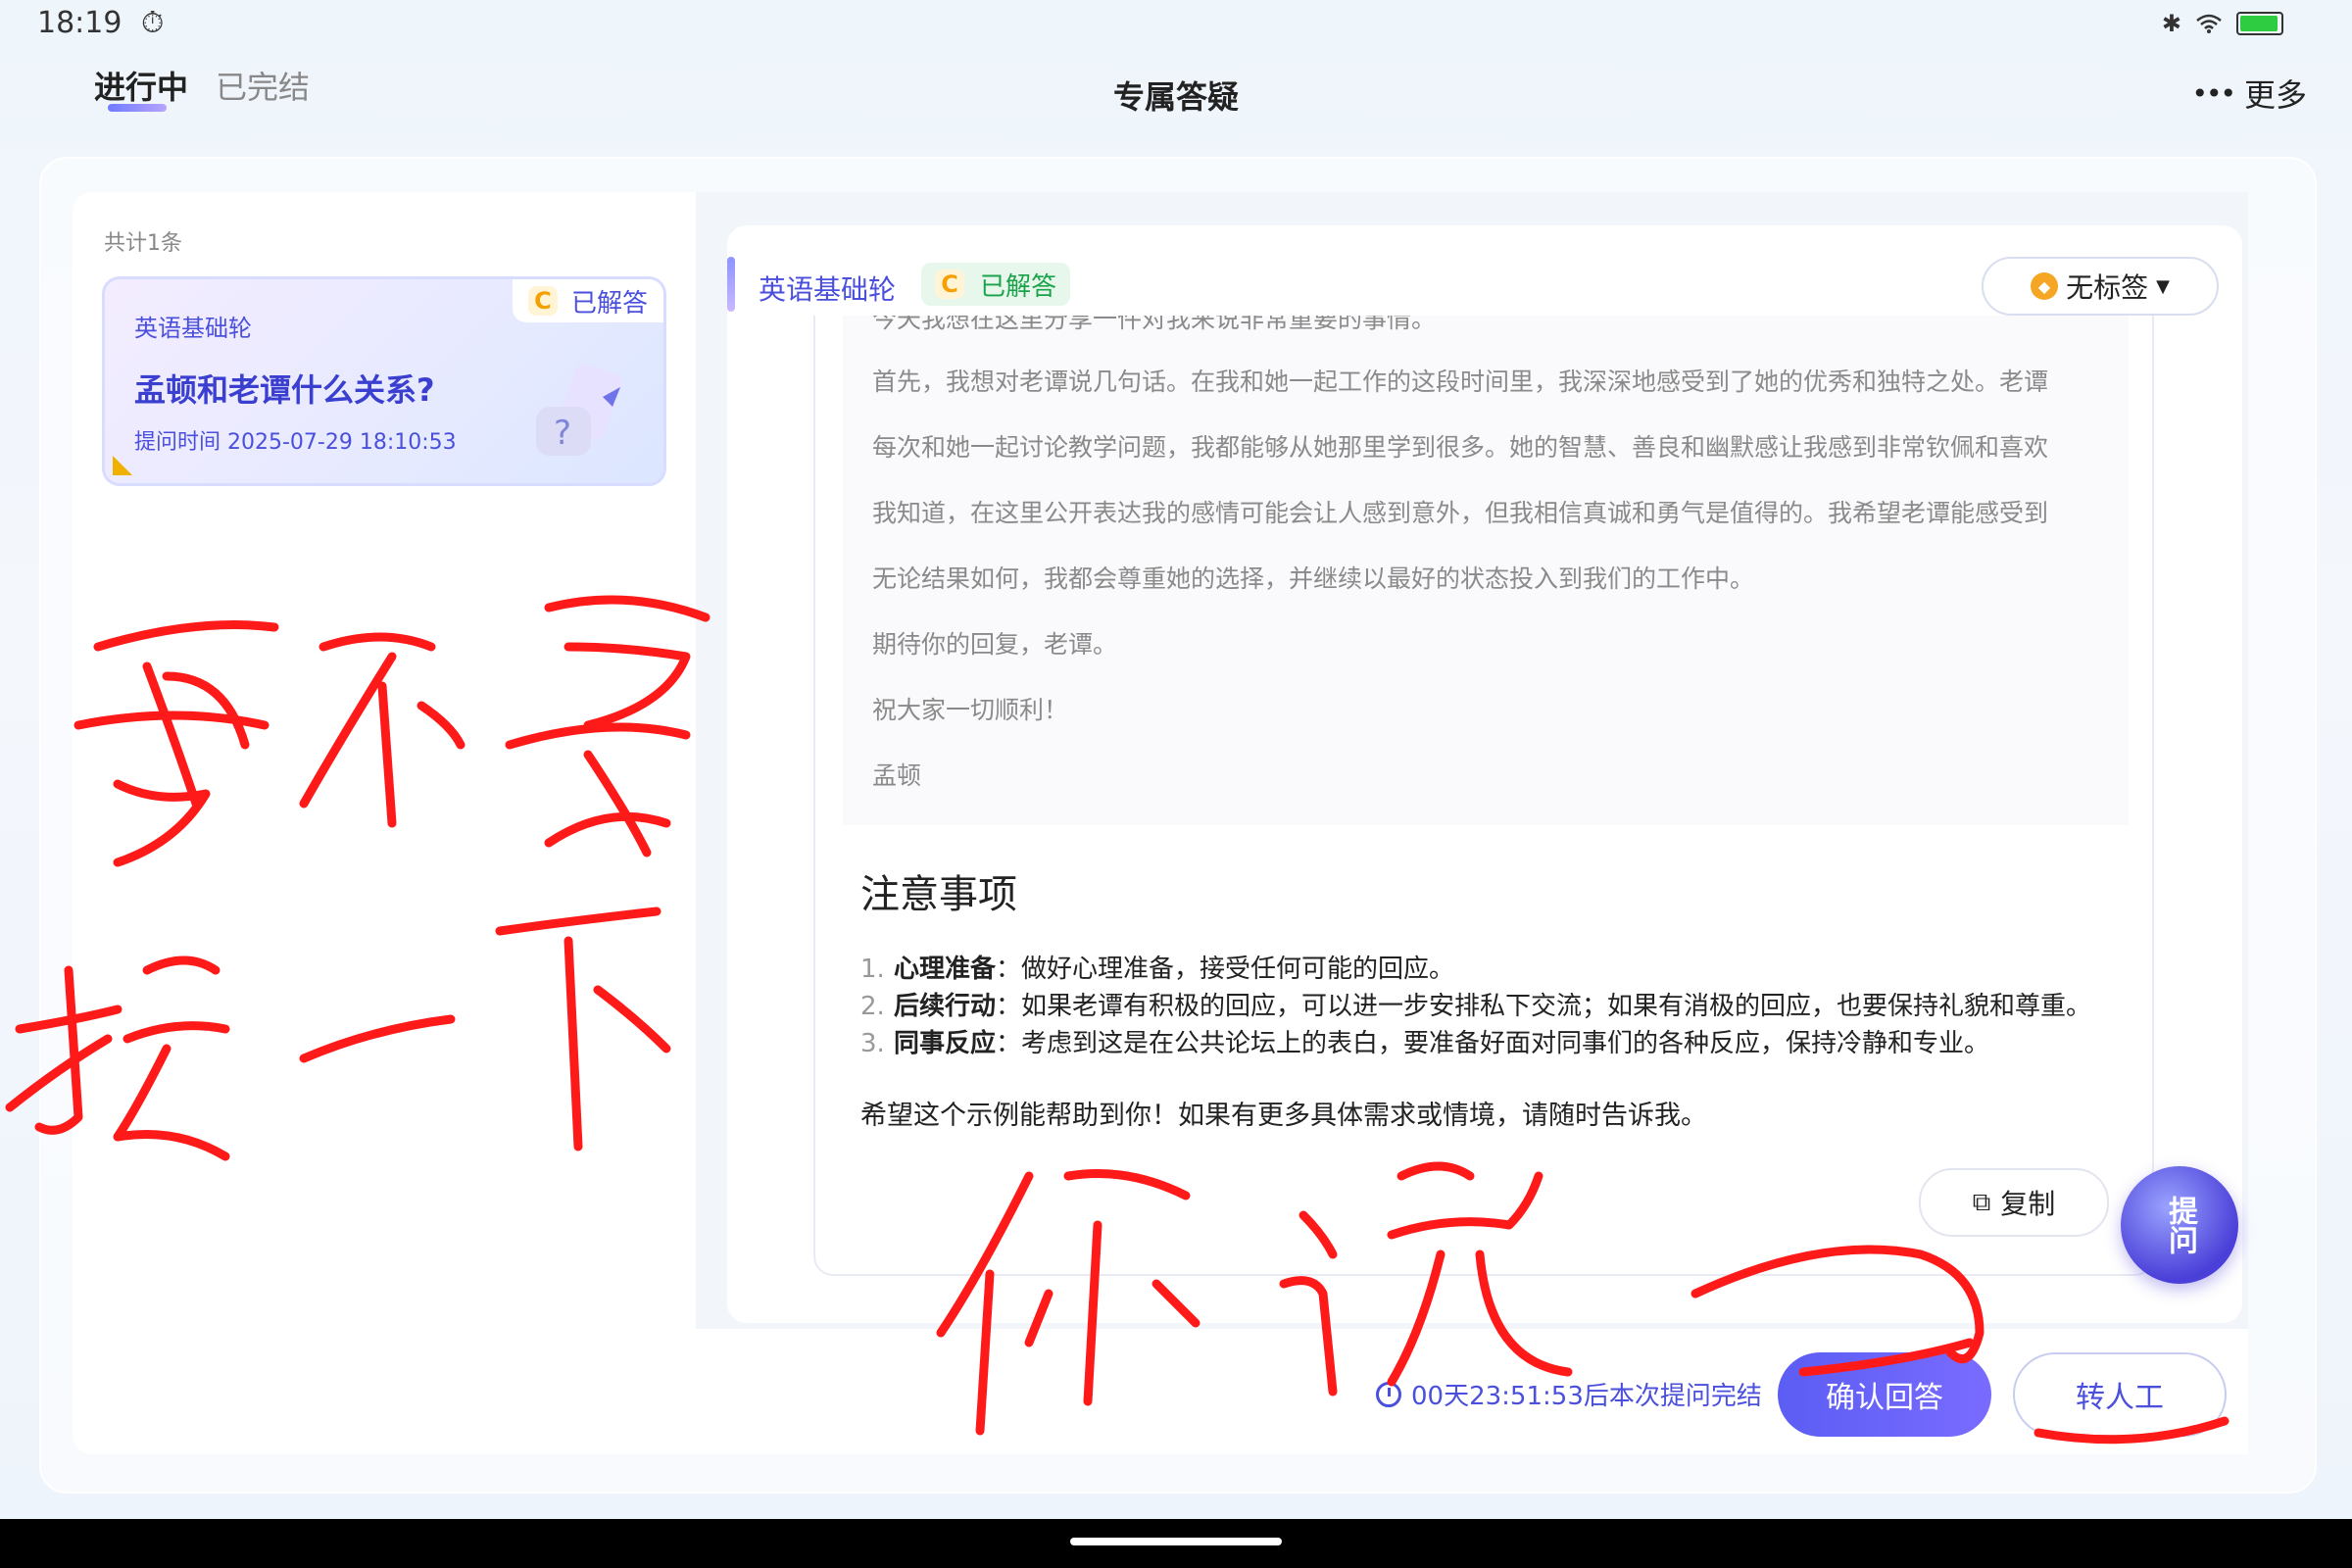  I want to click on countdown: 00天23:51:53后本次提问完结, so click(1569, 1394).